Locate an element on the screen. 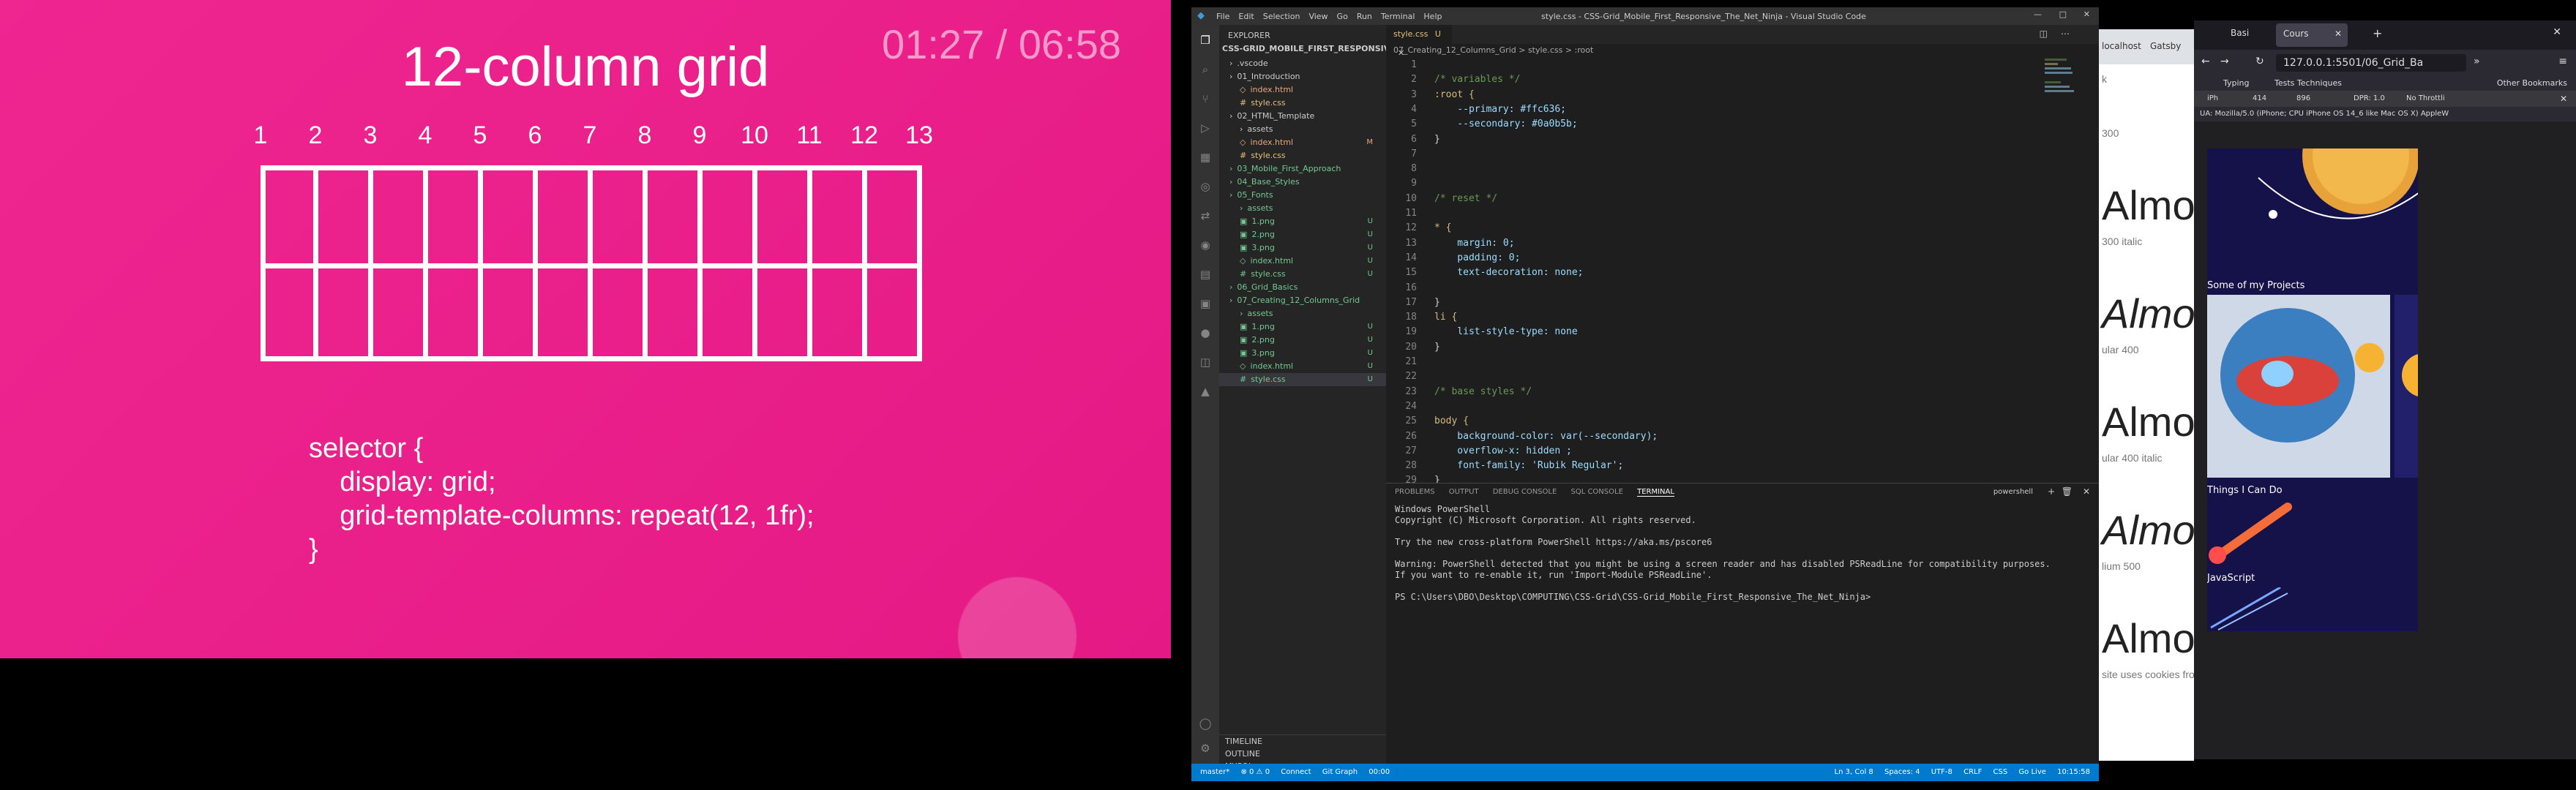 This screenshot has width=2576, height=790. overflow-icon: » is located at coordinates (2477, 62).